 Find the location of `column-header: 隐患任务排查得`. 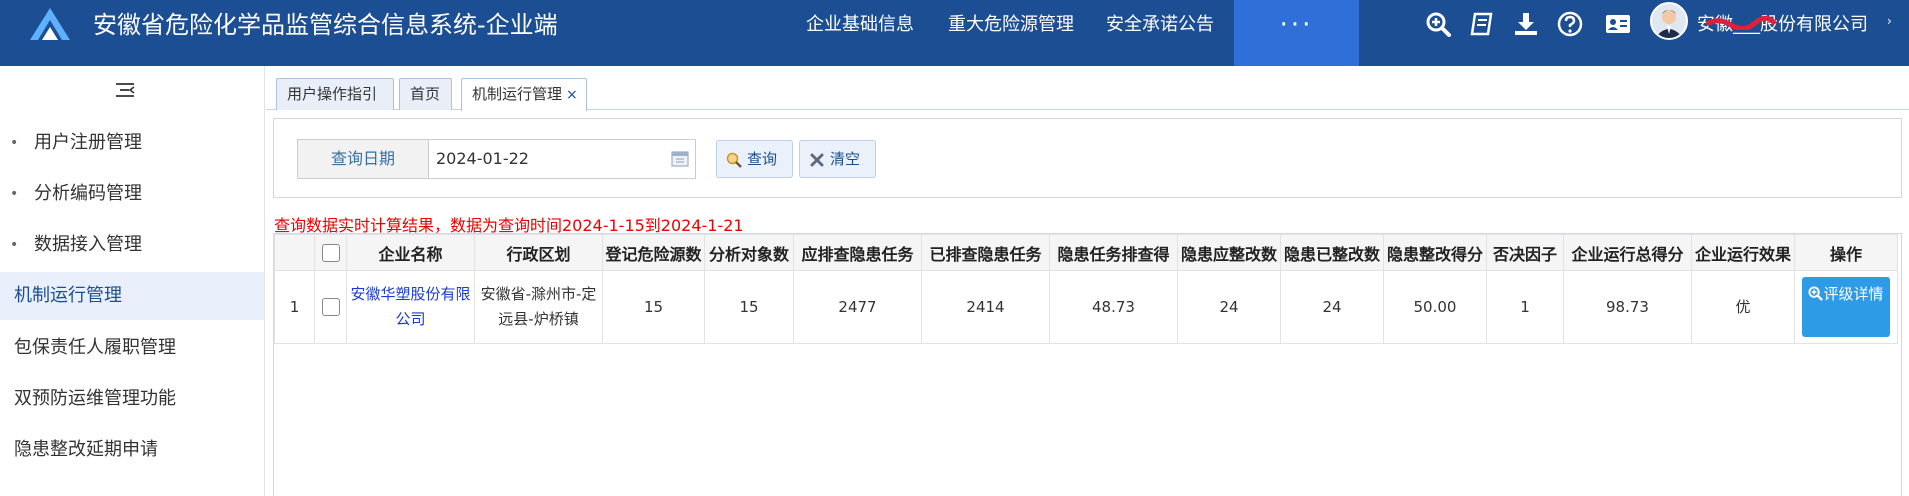

column-header: 隐患任务排查得 is located at coordinates (1113, 252).